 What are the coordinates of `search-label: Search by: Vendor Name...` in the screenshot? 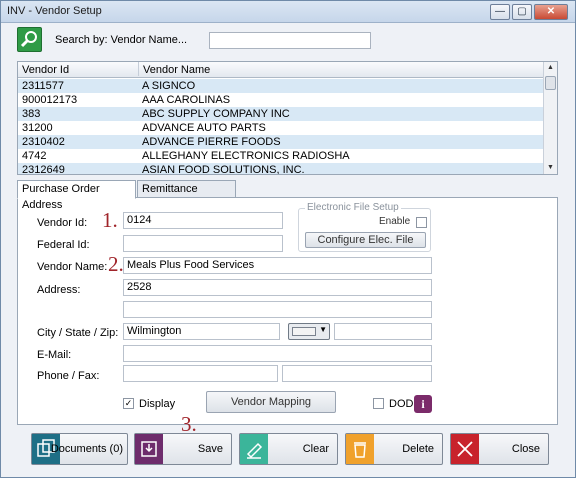 It's located at (121, 40).